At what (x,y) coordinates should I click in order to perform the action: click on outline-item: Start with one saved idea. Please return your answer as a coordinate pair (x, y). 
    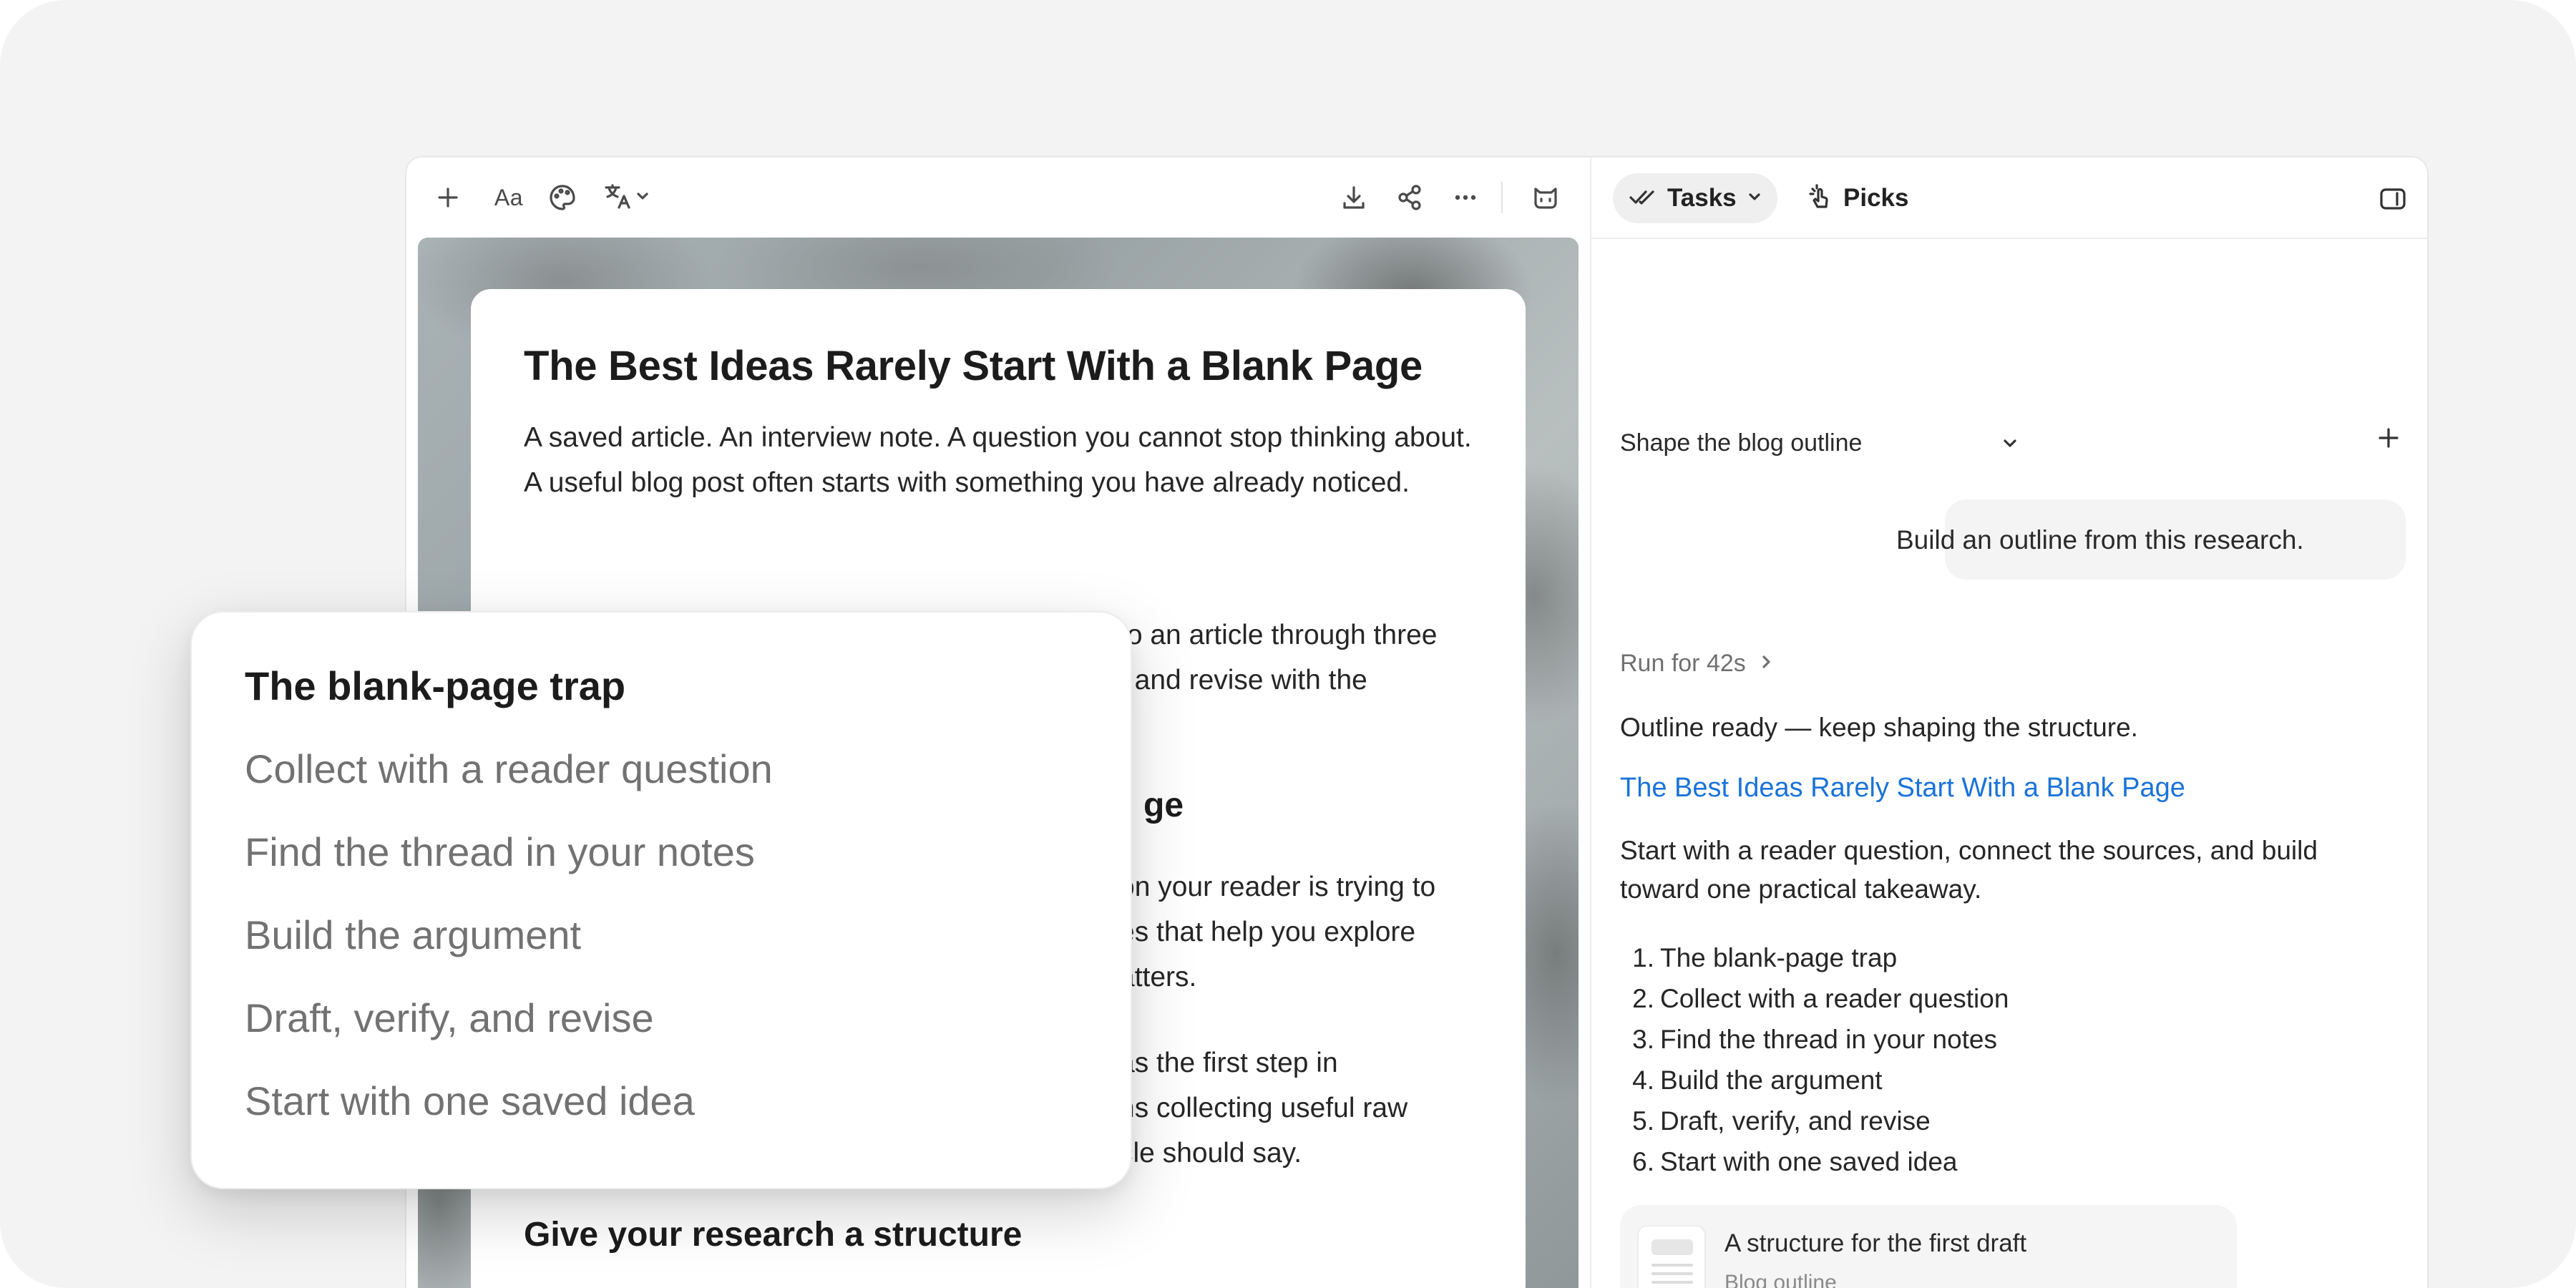
    Looking at the image, I should click on (470, 1100).